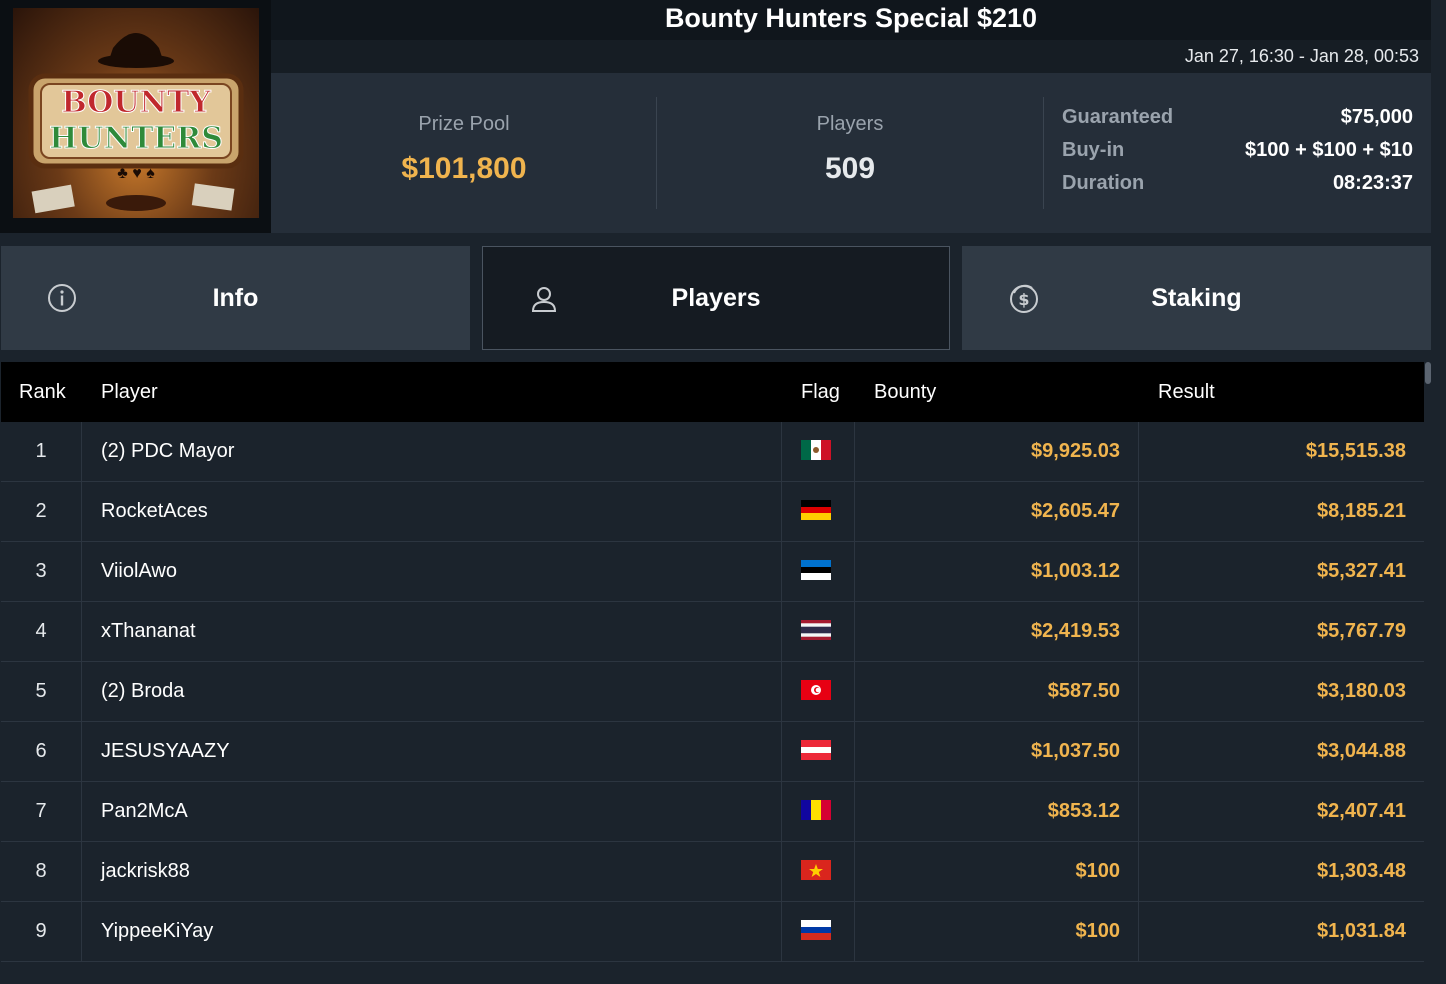  I want to click on prize-pool-block: Prize Pool $101,800, so click(464, 153).